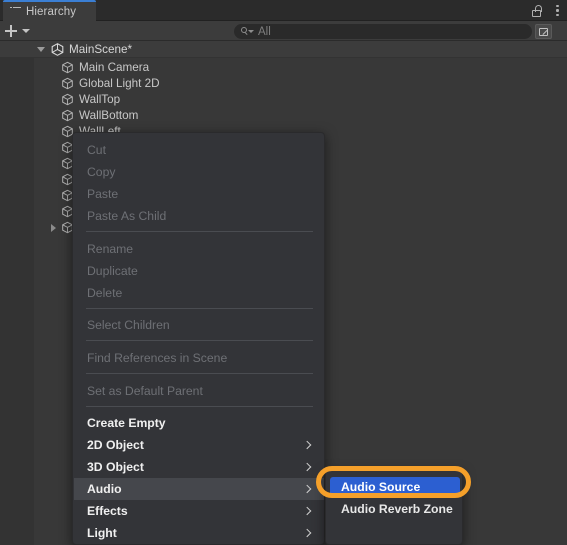 This screenshot has width=567, height=545. What do you see at coordinates (199, 489) in the screenshot?
I see `menu-item-audio: Audio` at bounding box center [199, 489].